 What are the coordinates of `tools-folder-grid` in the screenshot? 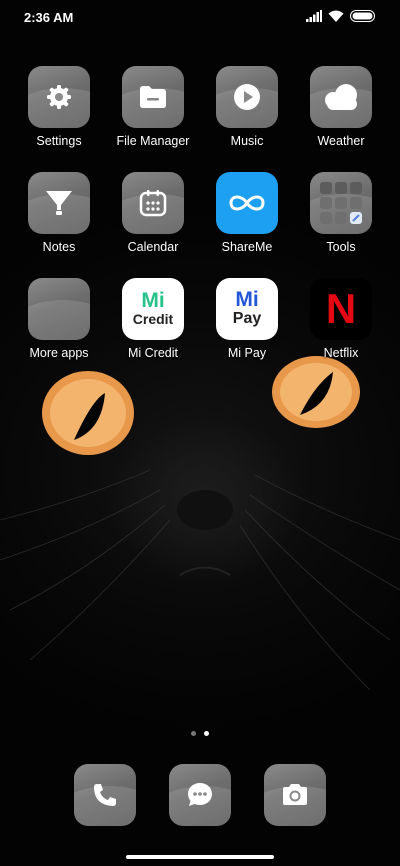 It's located at (341, 203).